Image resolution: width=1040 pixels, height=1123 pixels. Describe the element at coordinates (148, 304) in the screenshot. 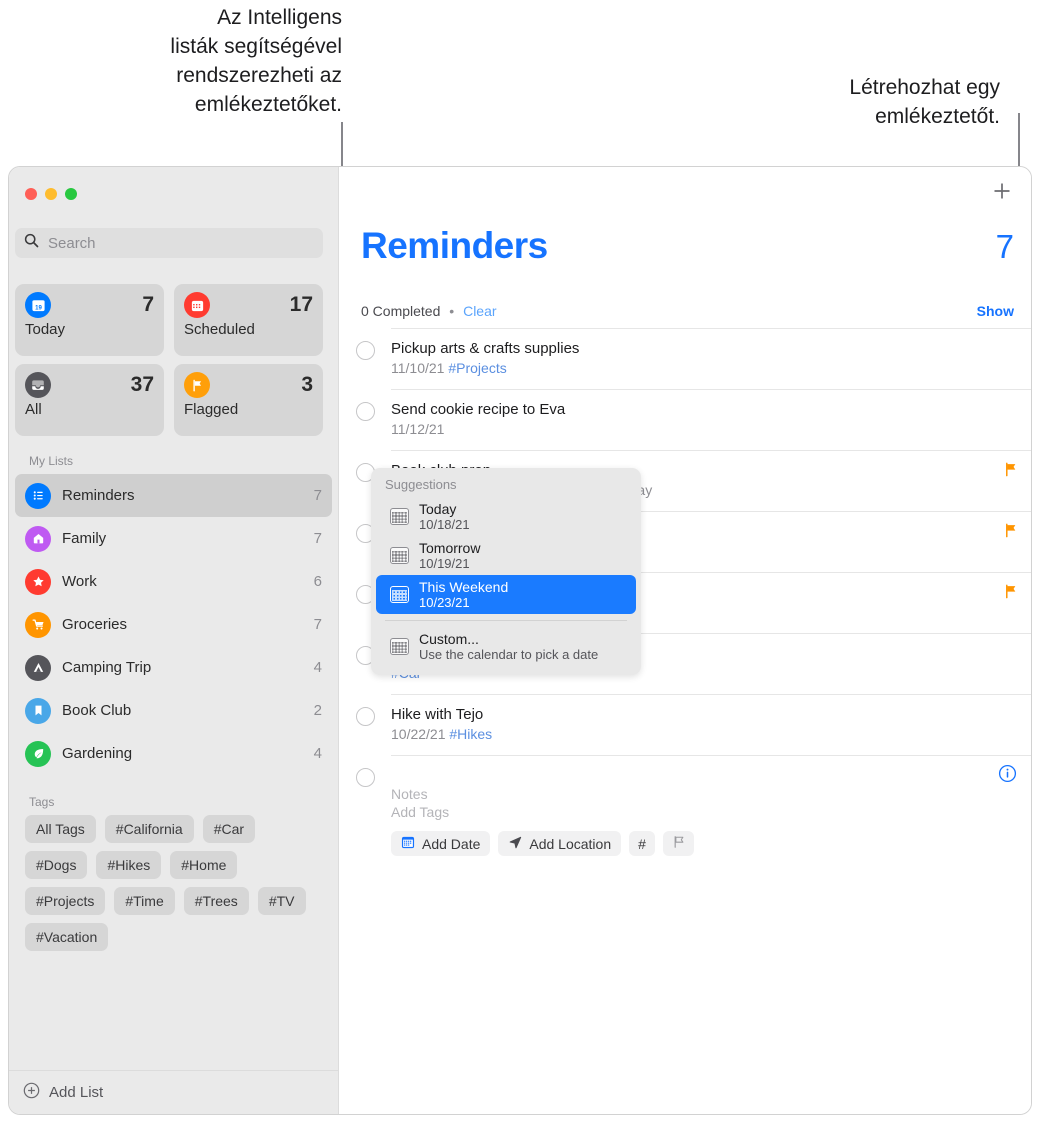

I see `smart-list-count: 7` at that location.